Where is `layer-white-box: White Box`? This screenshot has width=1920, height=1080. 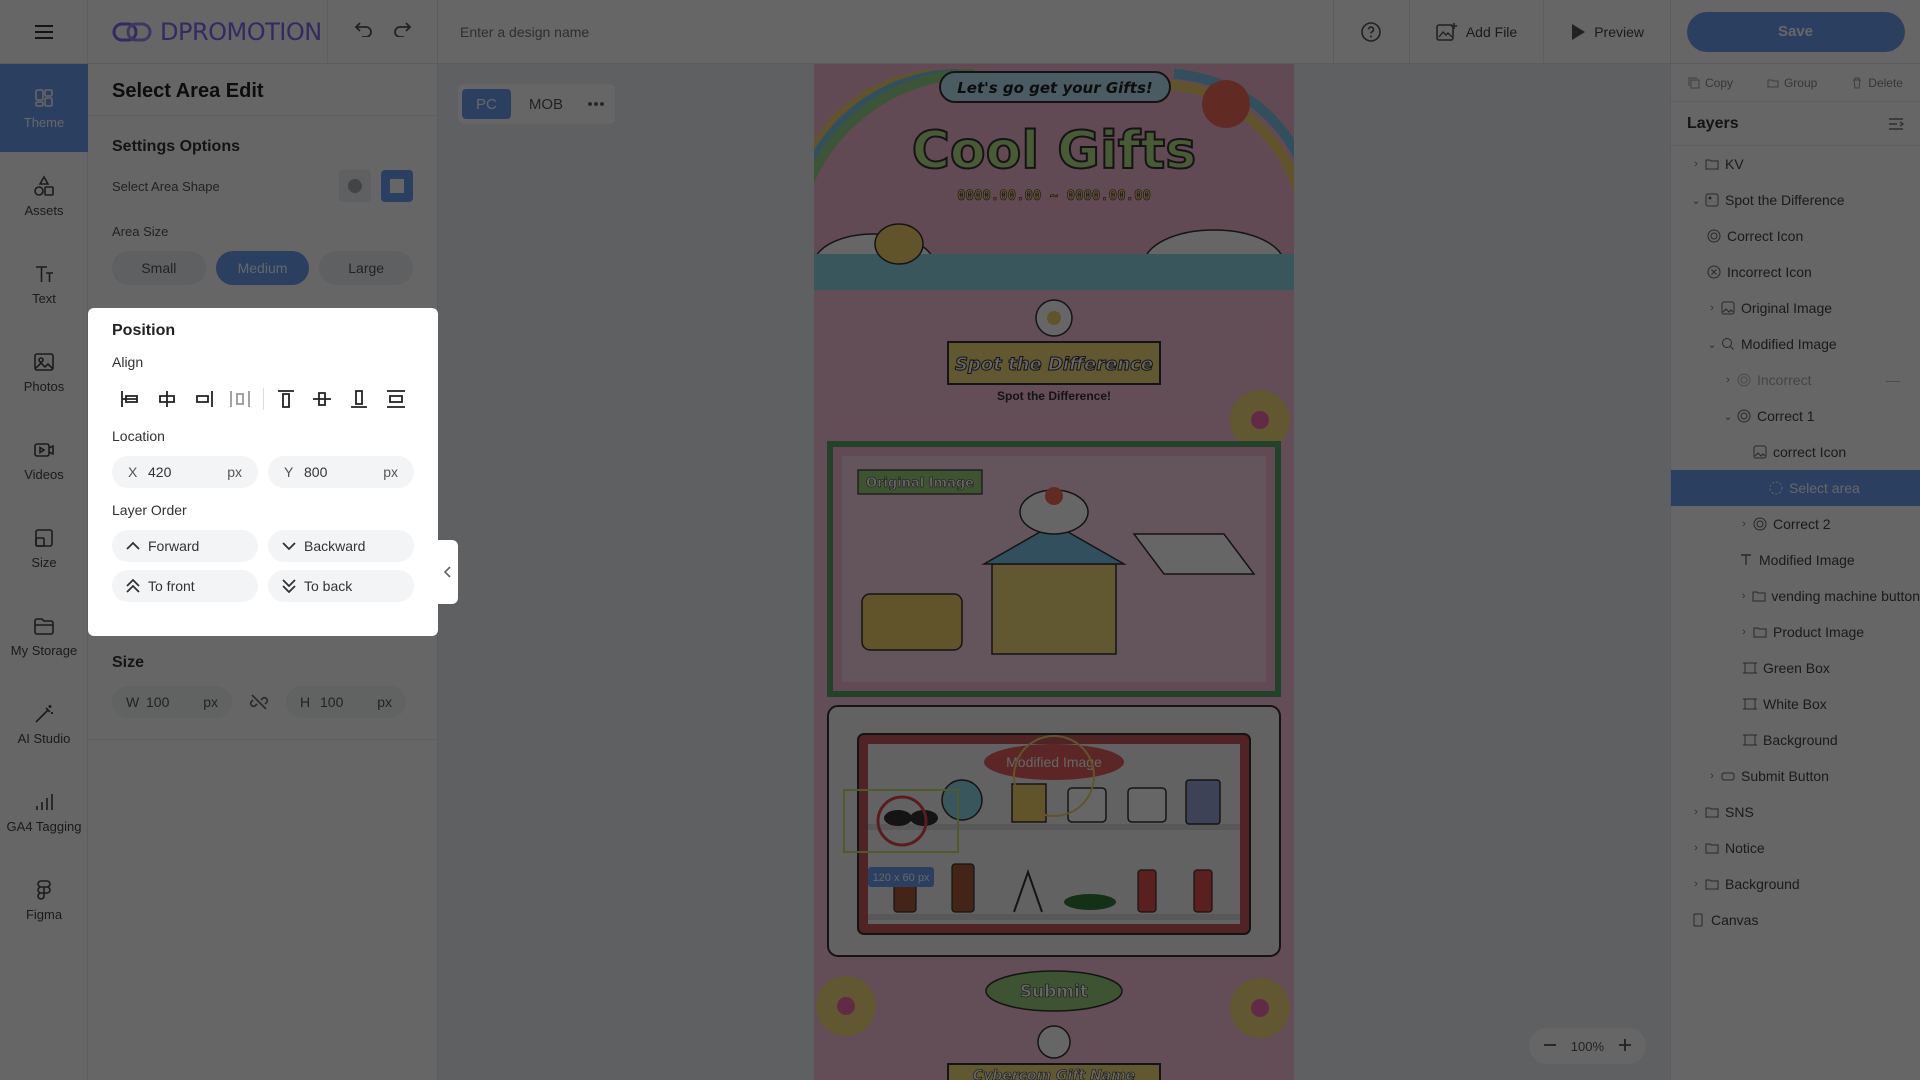
layer-white-box: White Box is located at coordinates (1795, 704).